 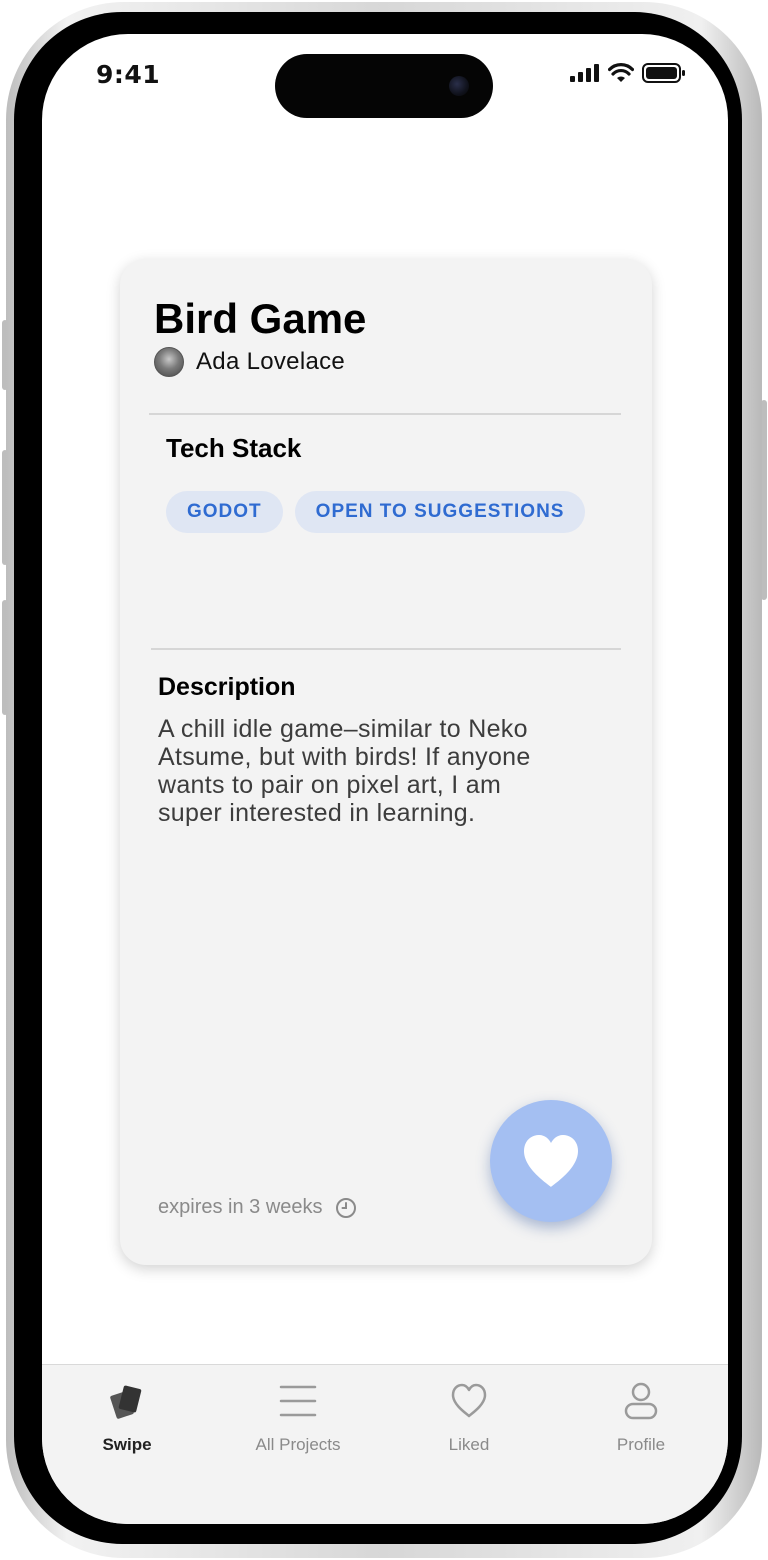 What do you see at coordinates (584, 73) in the screenshot?
I see `signal-icon` at bounding box center [584, 73].